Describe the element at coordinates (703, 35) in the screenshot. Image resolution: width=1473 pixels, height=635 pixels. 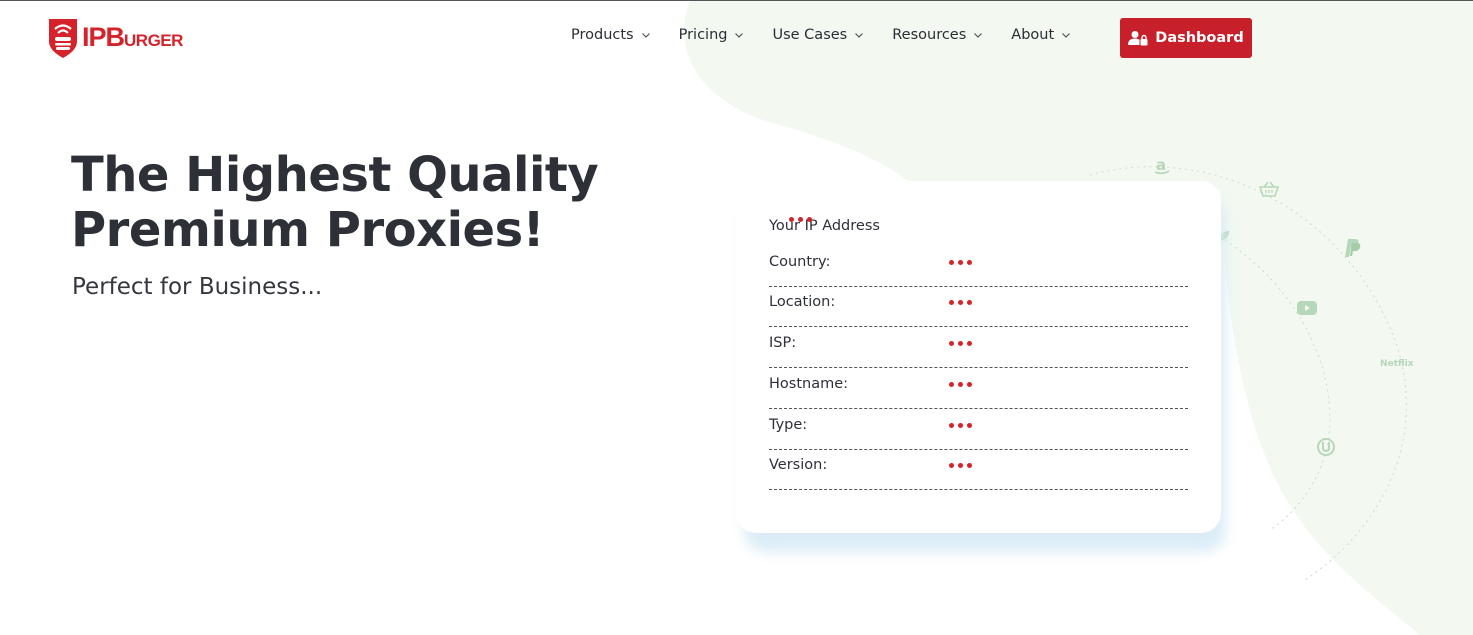
I see `nav-pricing-label: Pricing` at that location.